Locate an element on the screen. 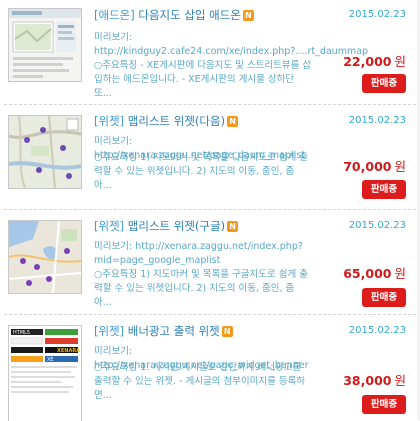 This screenshot has height=421, width=420. banner-logo-xe: XE is located at coordinates (50, 360).